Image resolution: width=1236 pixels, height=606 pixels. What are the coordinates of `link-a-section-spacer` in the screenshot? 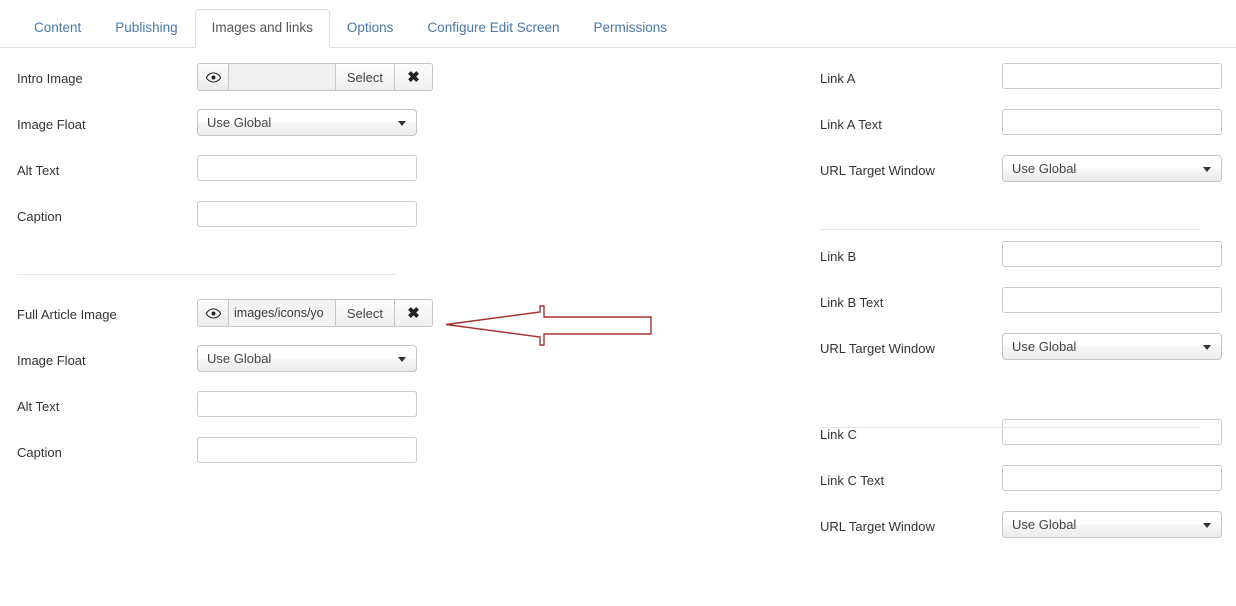 It's located at (1020, 216).